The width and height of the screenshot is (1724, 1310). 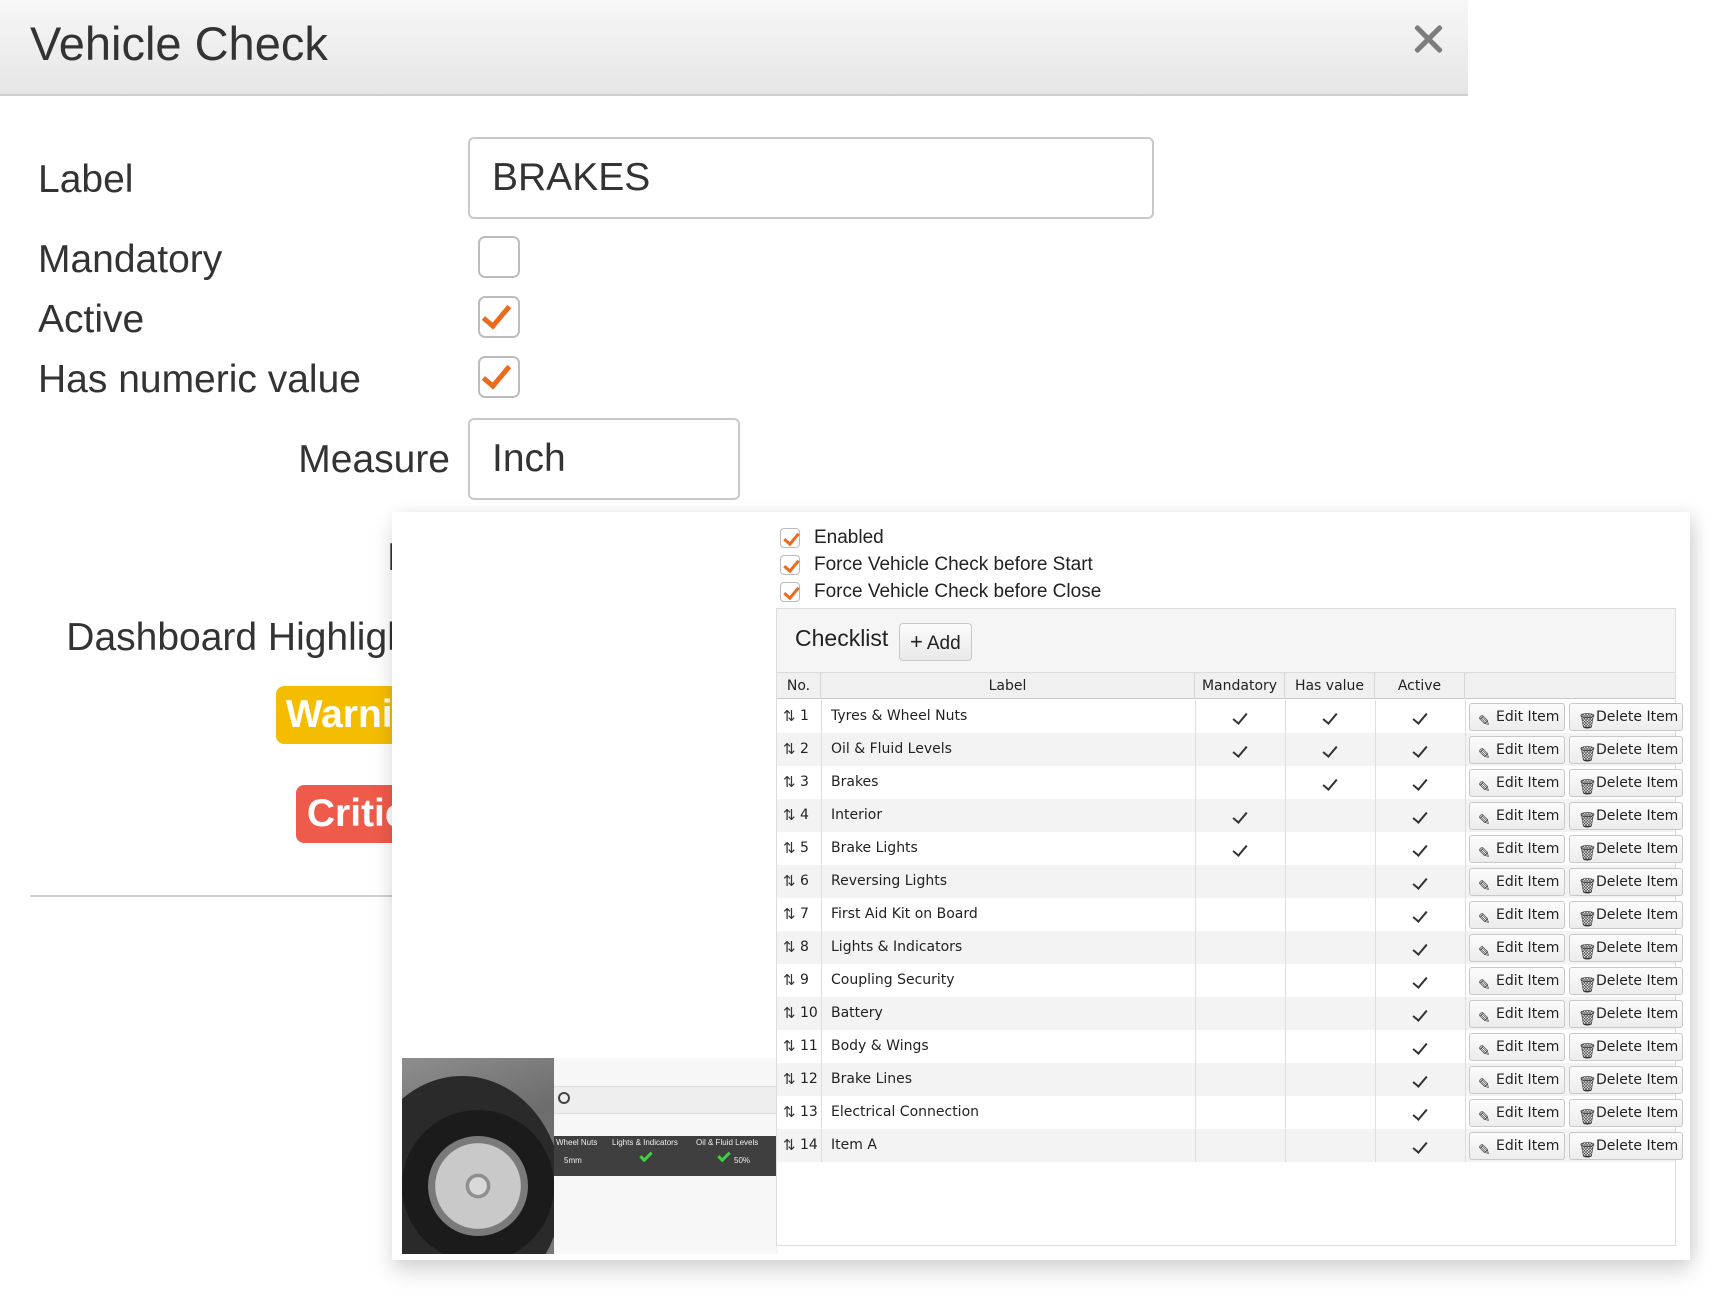 What do you see at coordinates (130, 259) in the screenshot?
I see `mandatory-label: Mandatory` at bounding box center [130, 259].